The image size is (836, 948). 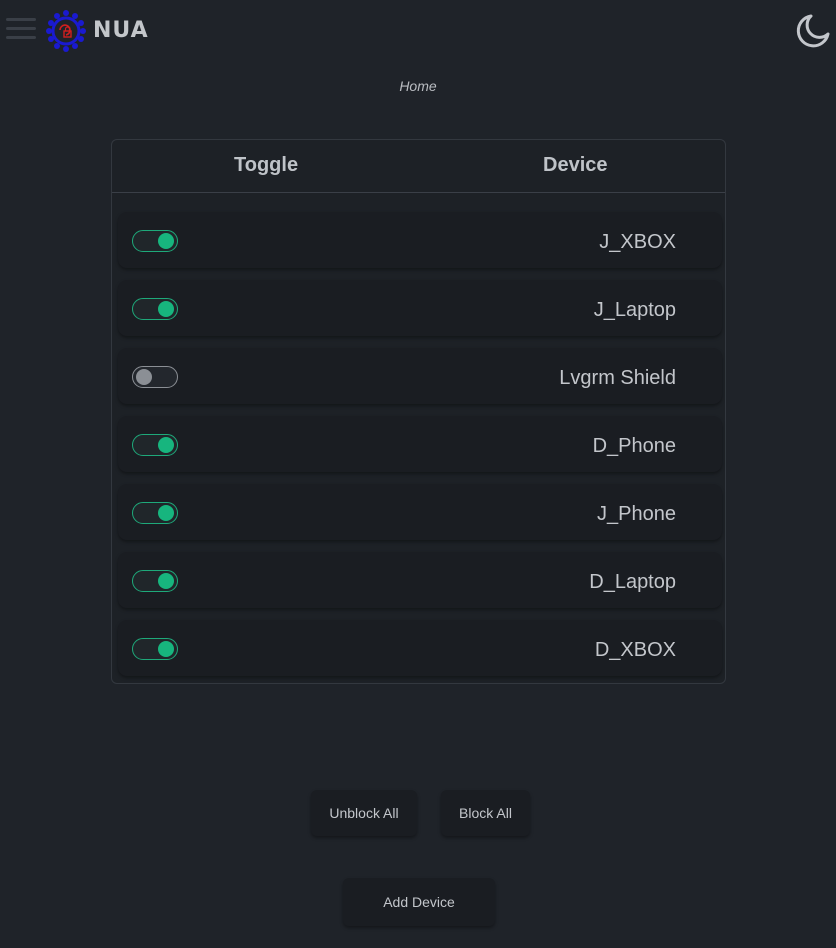 I want to click on top-bar: NUA, so click(x=418, y=31).